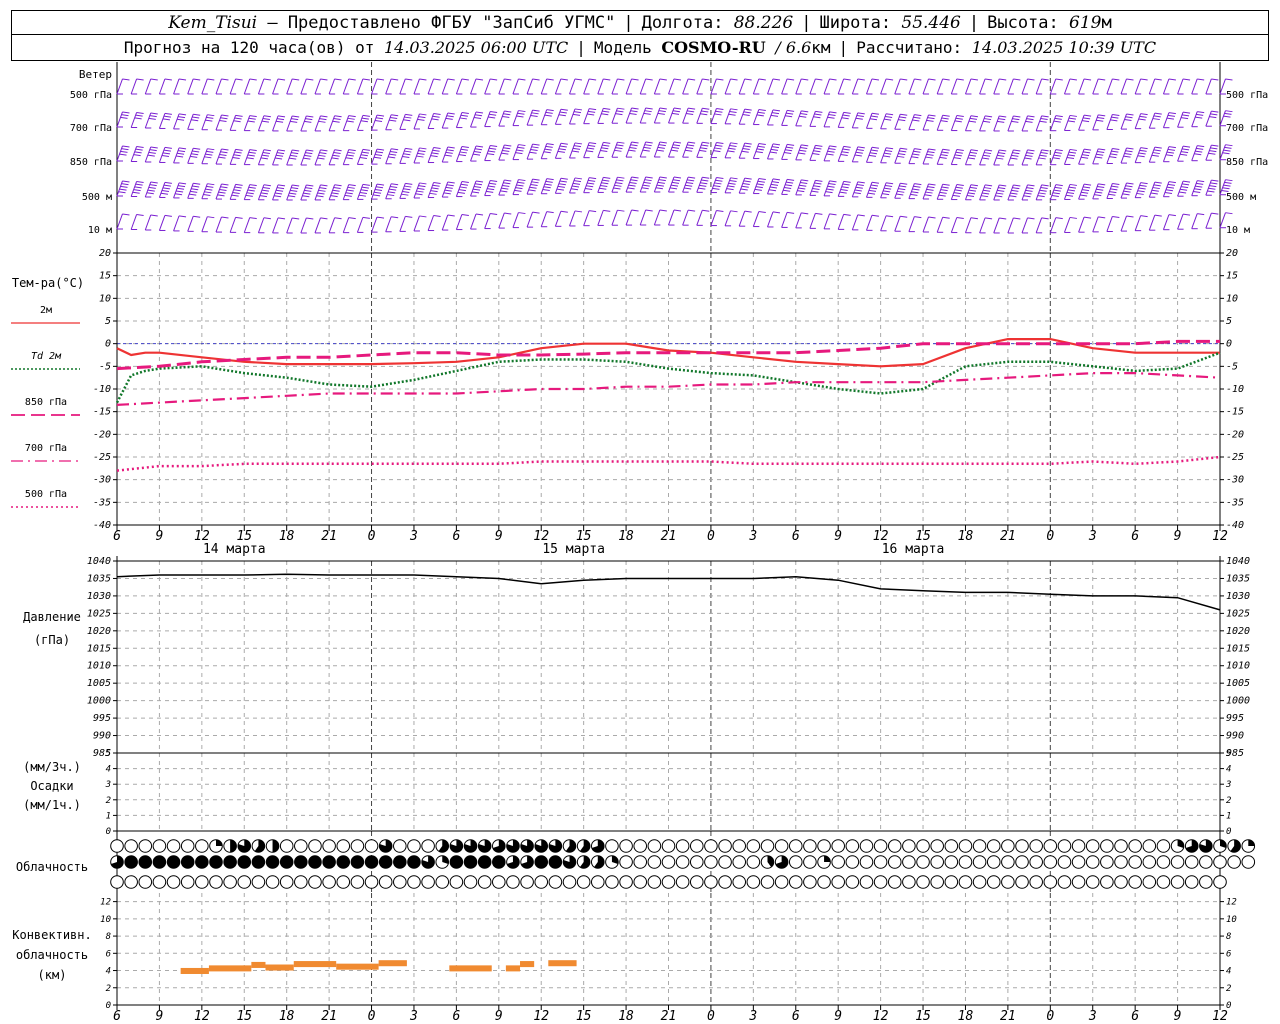 This screenshot has height=1024, width=1280. I want to click on wind-level-label-left: 500 м, so click(97, 197).